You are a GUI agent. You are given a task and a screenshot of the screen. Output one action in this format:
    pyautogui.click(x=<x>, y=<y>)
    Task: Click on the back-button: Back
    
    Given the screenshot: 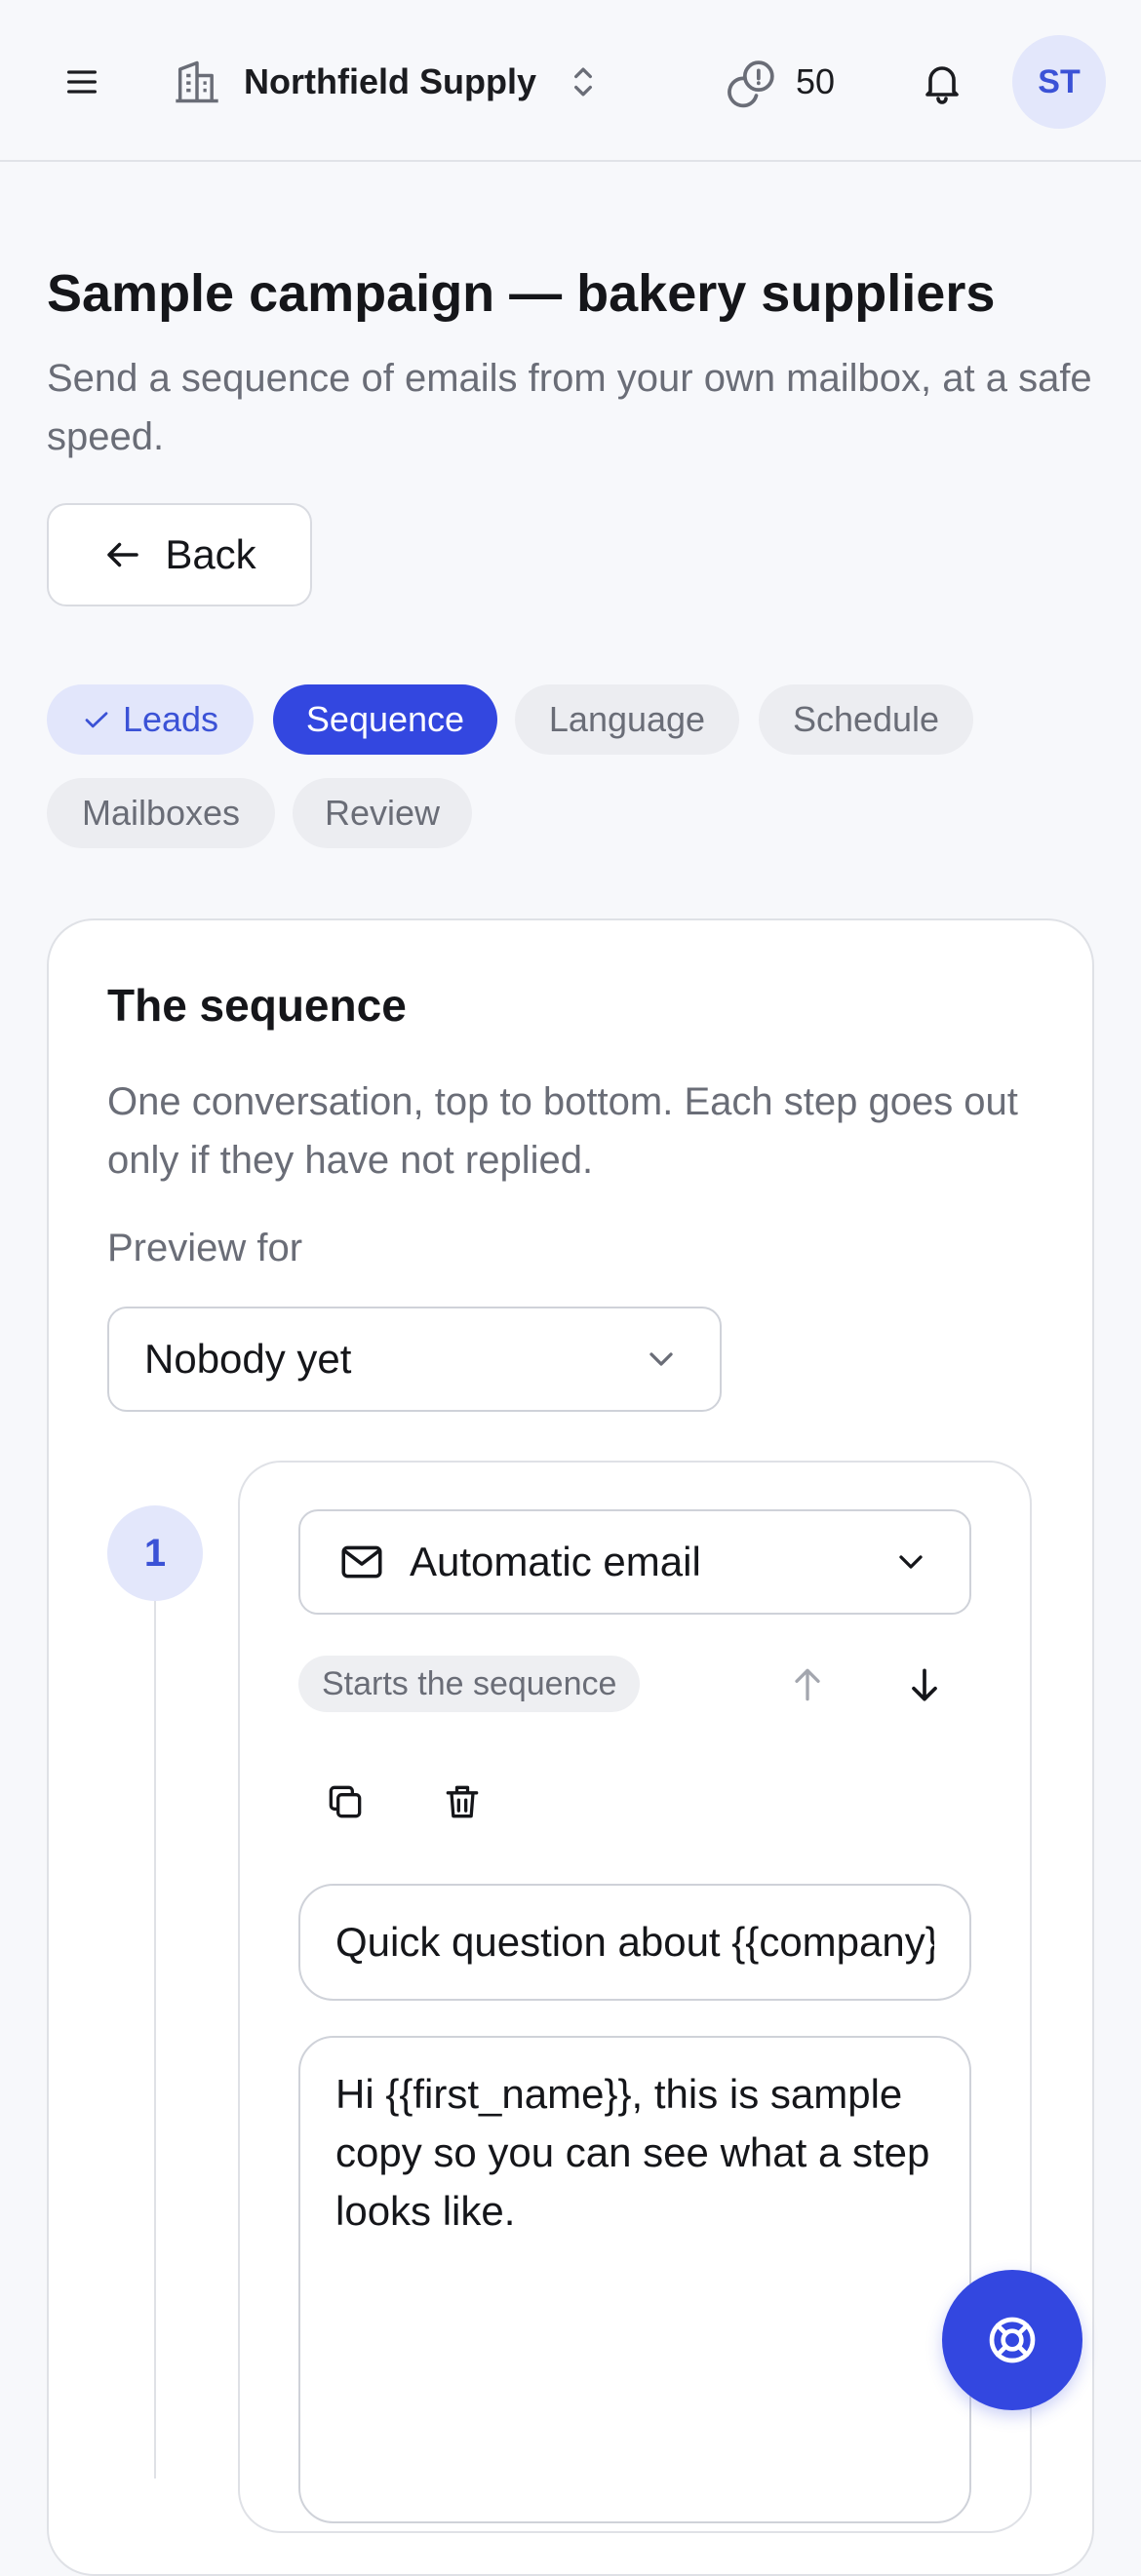 What is the action you would take?
    pyautogui.click(x=179, y=554)
    